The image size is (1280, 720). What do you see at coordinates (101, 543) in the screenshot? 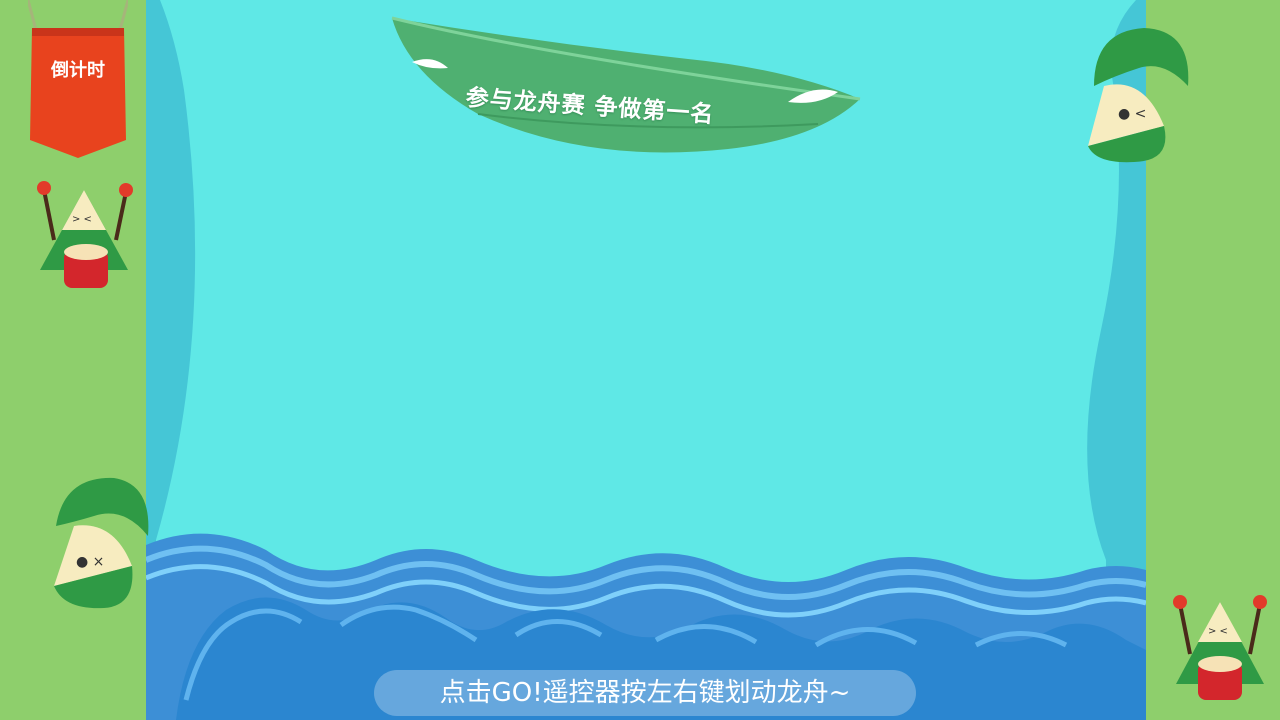
I see `zongzi-hat-icon: ● ×` at bounding box center [101, 543].